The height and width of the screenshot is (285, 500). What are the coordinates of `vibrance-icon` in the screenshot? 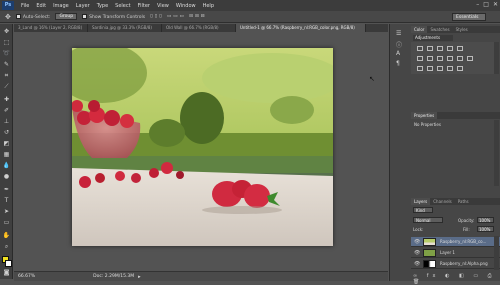 It's located at (460, 48).